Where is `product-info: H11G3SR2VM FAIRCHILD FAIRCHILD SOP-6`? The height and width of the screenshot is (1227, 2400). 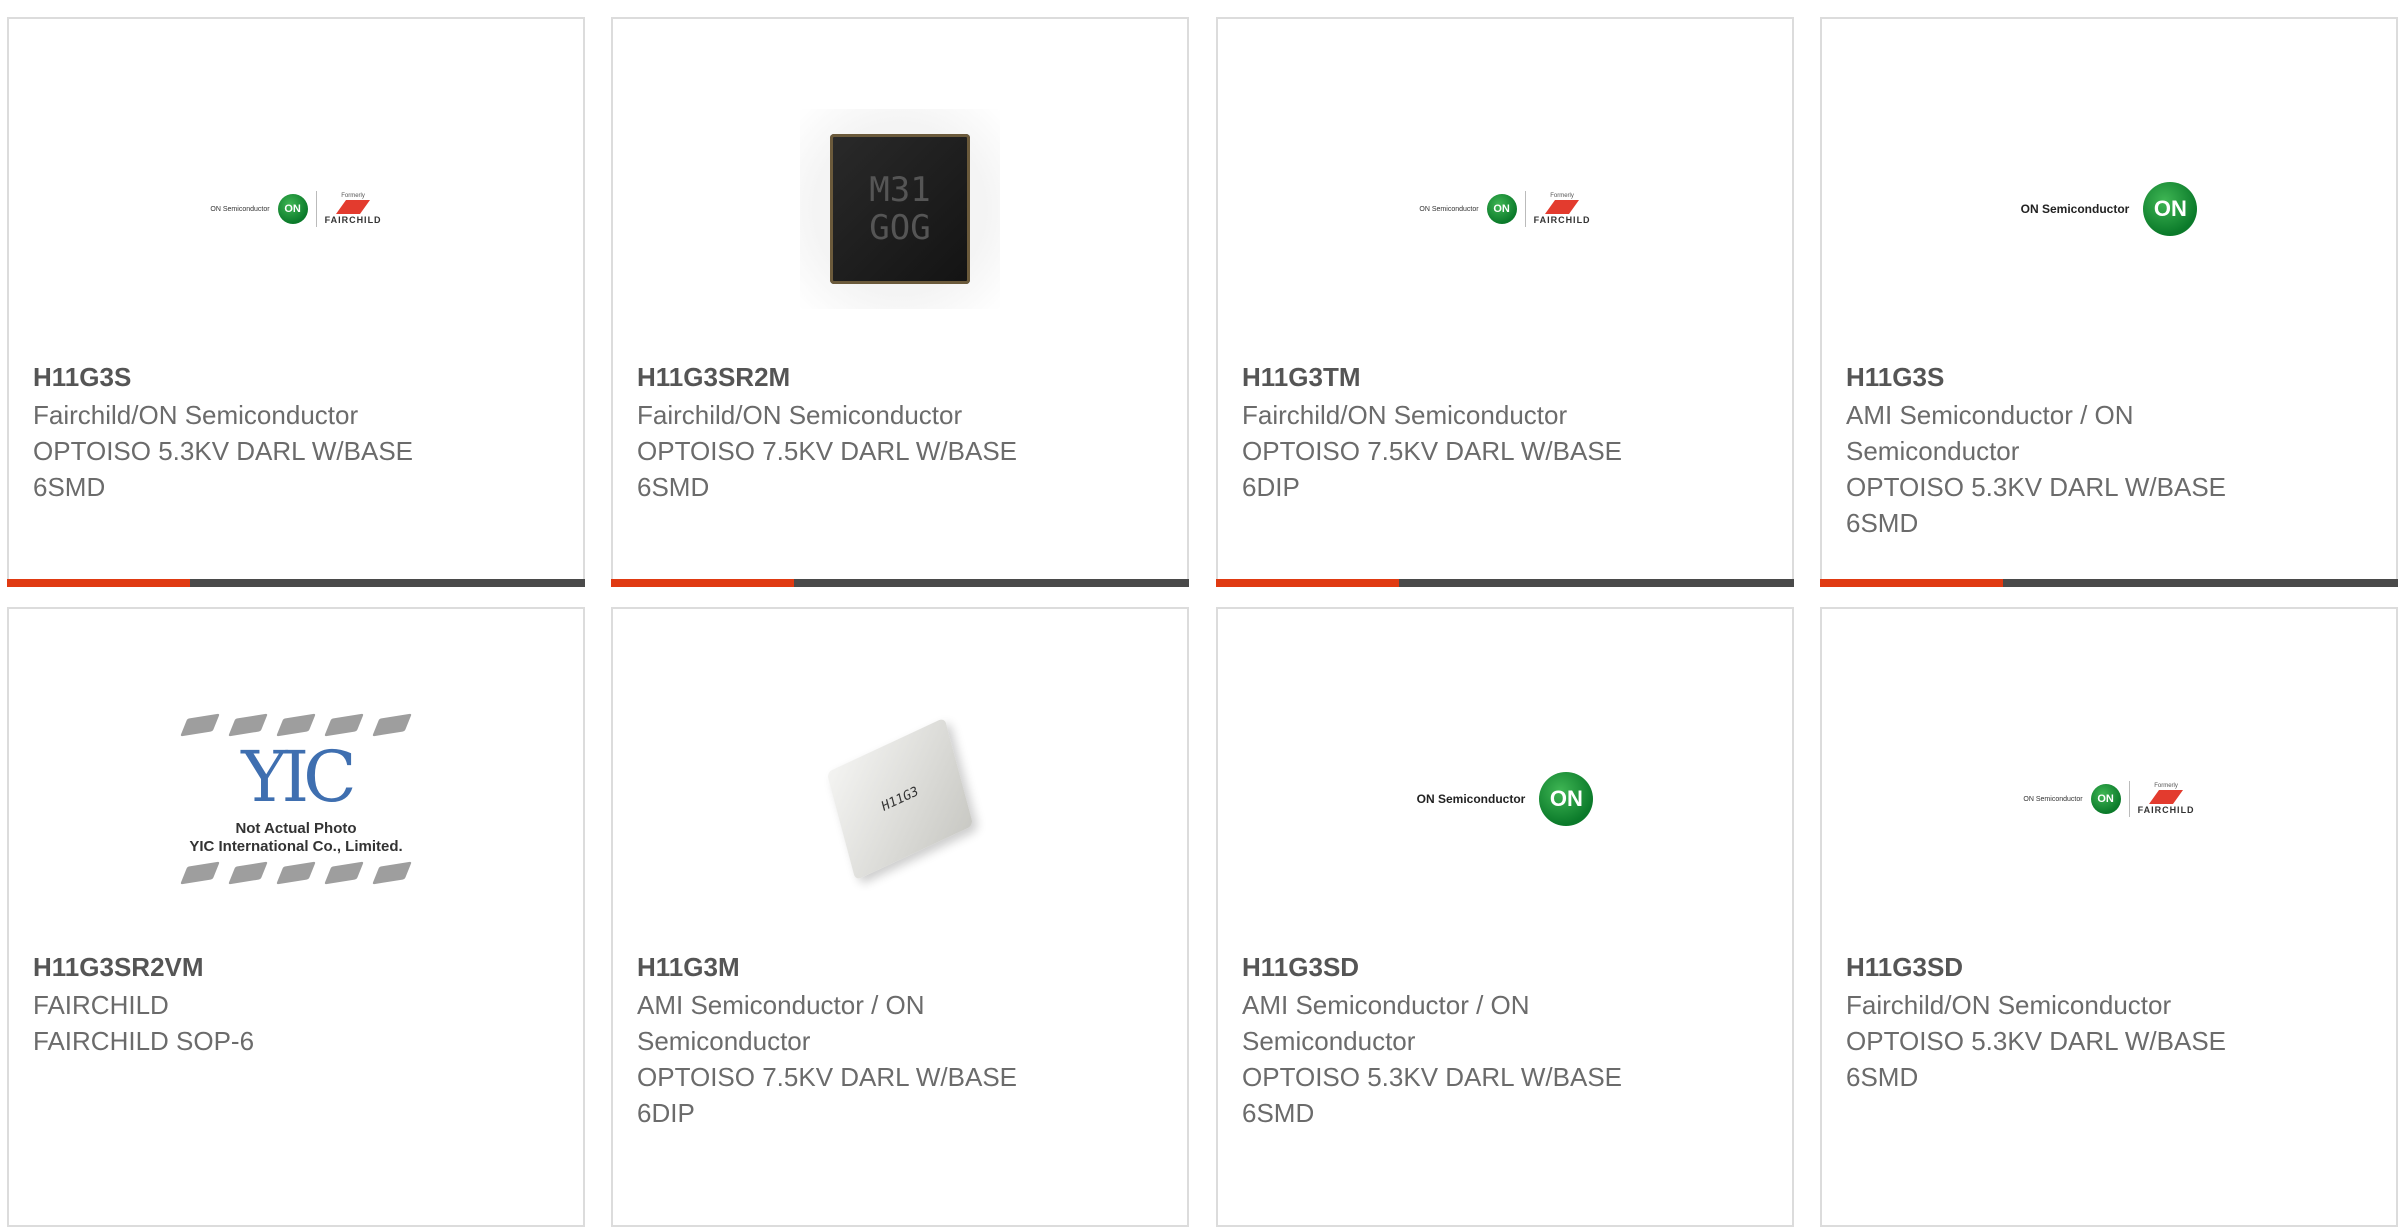
product-info: H11G3SR2VM FAIRCHILD FAIRCHILD SOP-6 is located at coordinates (253, 1004).